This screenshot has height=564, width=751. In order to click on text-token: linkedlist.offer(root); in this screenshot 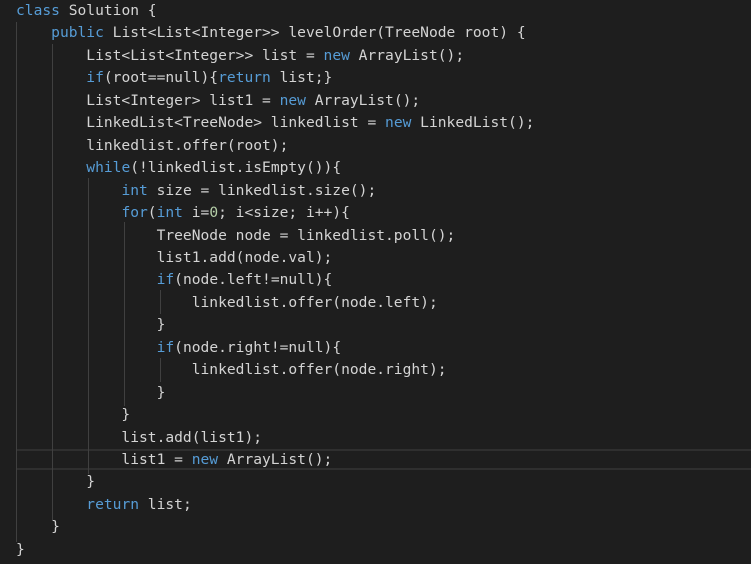, I will do `click(152, 145)`.